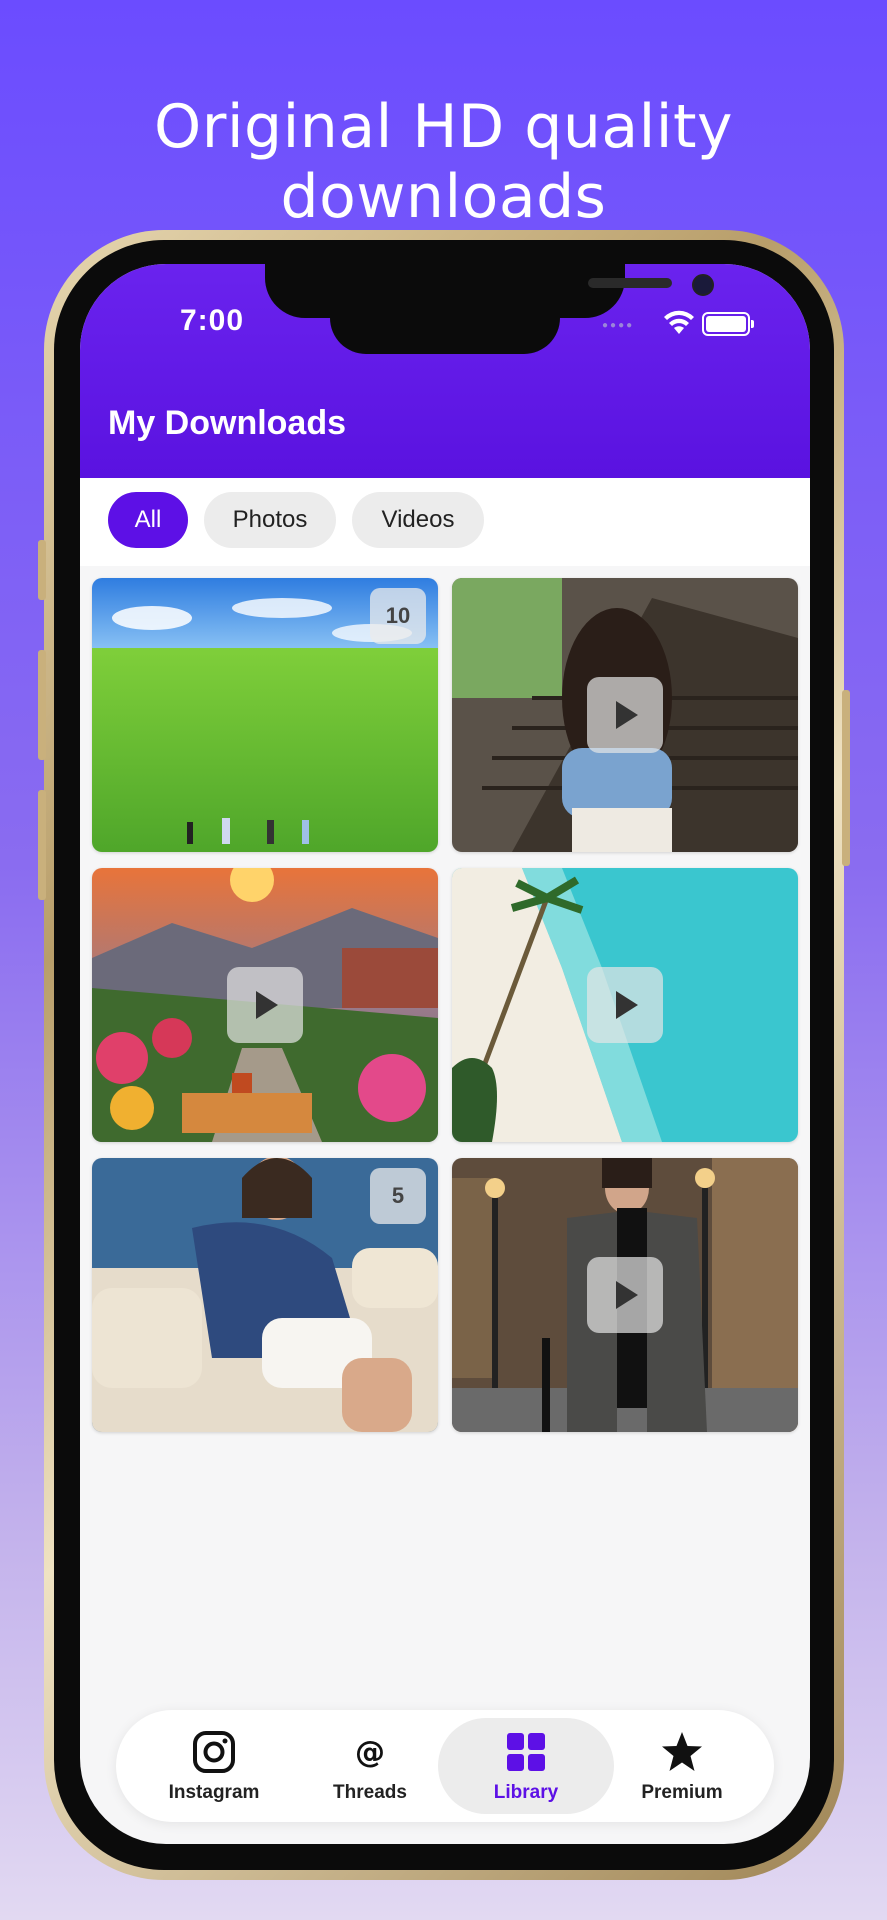 This screenshot has height=1920, width=887. Describe the element at coordinates (214, 1792) in the screenshot. I see `tab-label: Instagram` at that location.